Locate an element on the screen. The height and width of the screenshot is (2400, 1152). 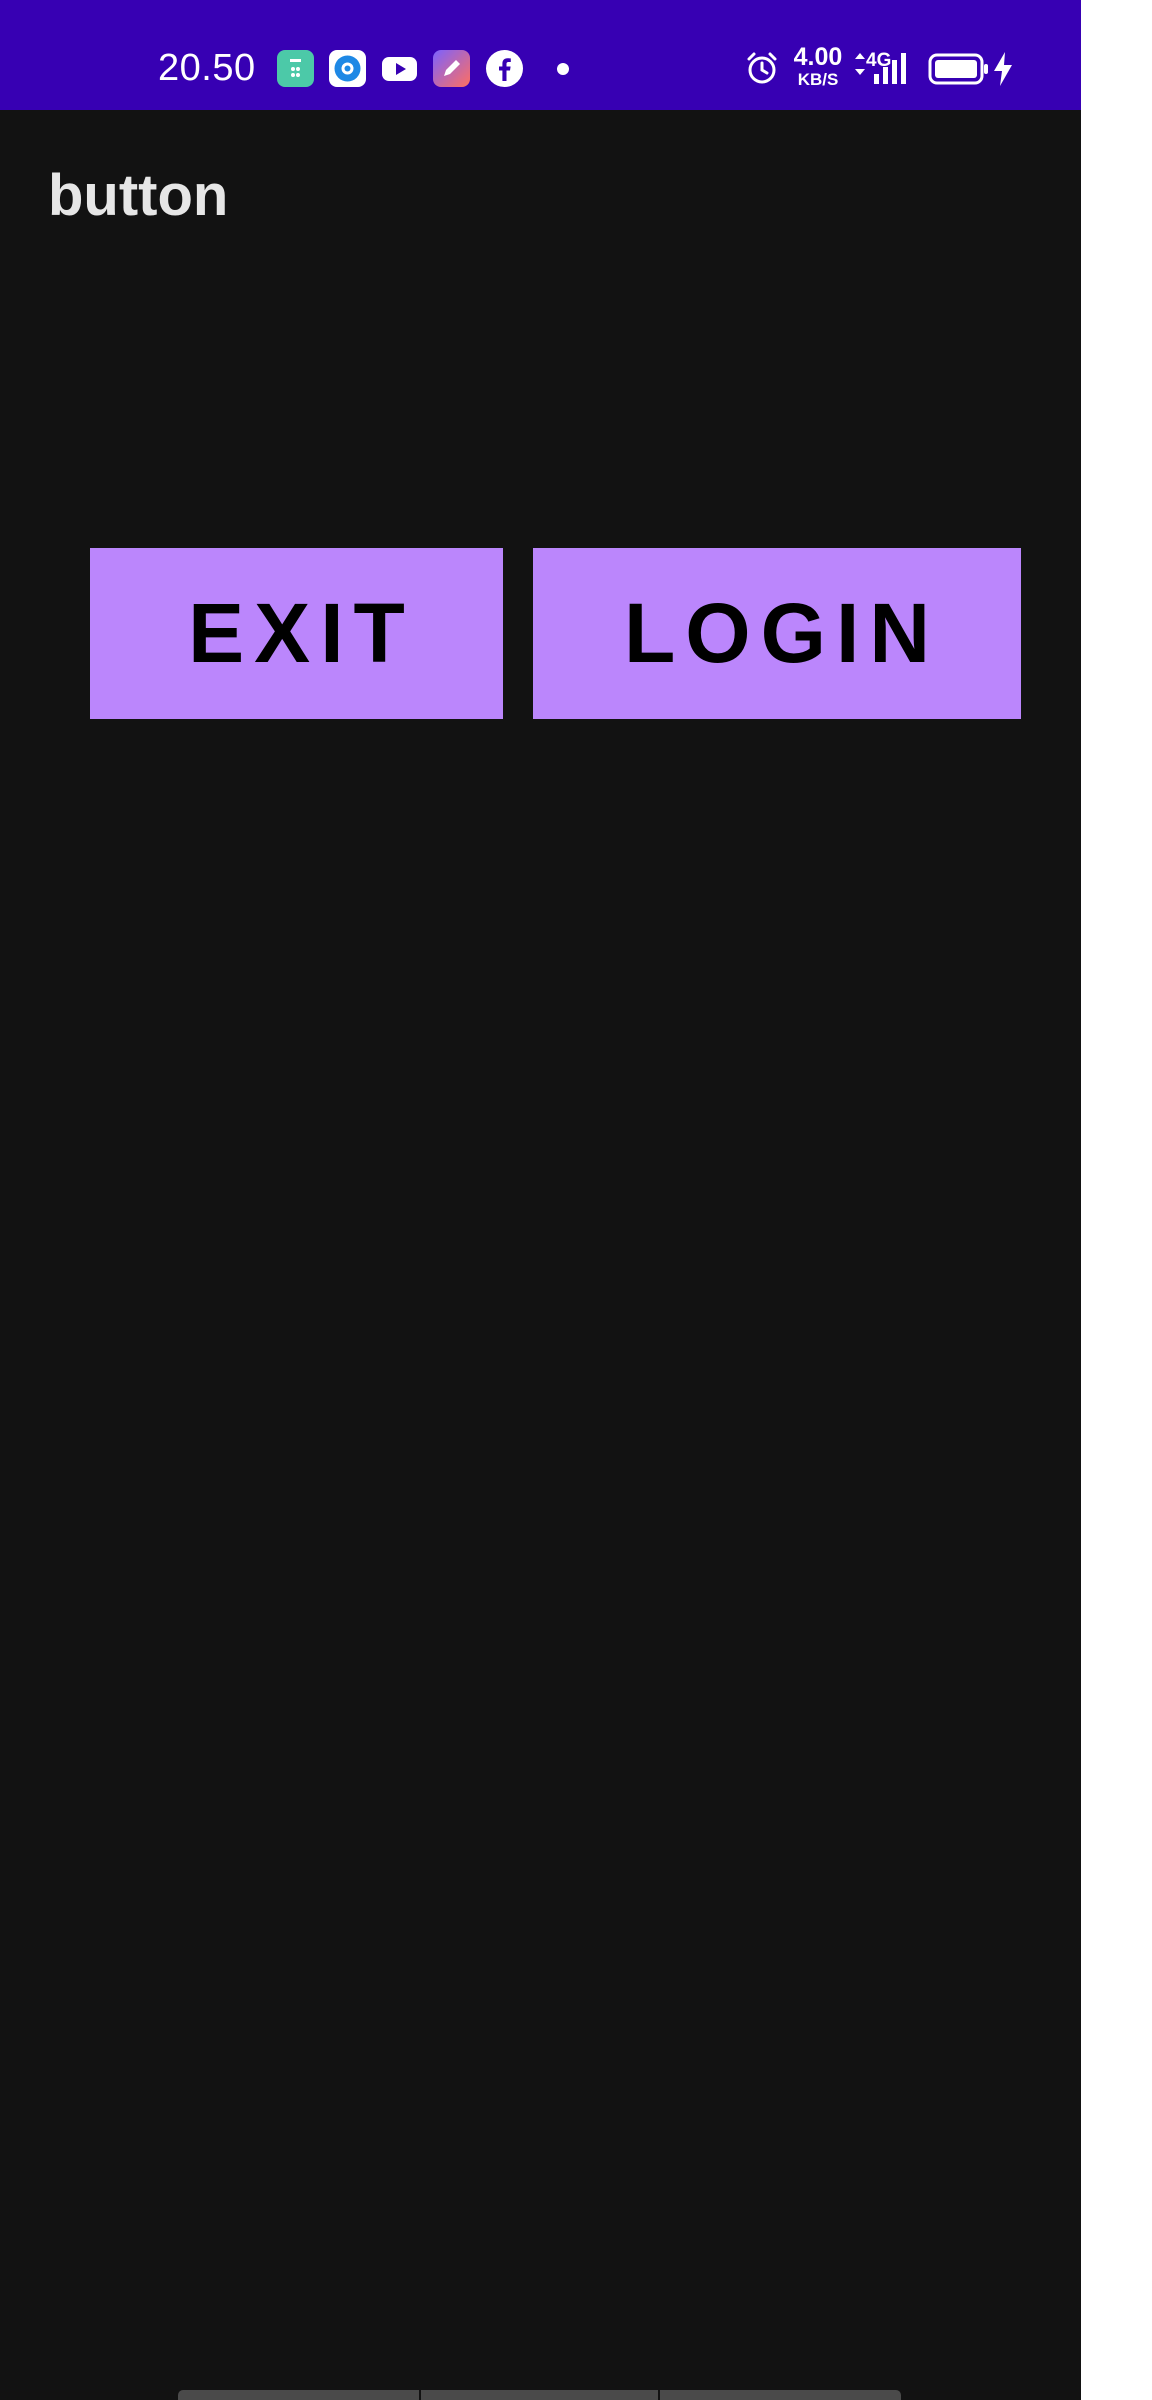
more-notifications-dot-icon is located at coordinates (563, 71).